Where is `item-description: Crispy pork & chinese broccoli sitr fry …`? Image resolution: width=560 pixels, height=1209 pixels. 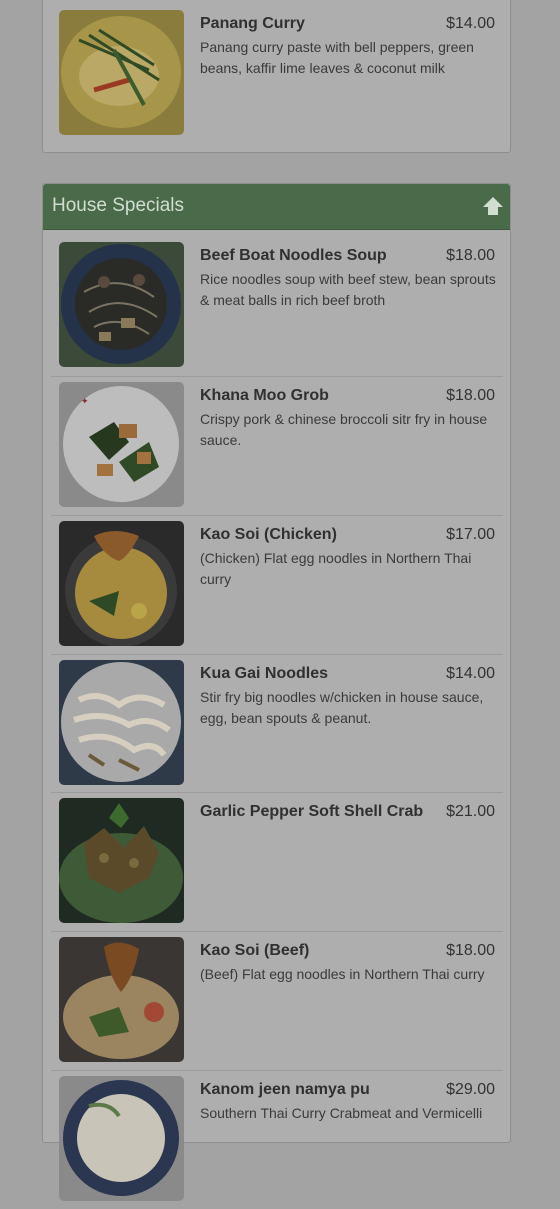 item-description: Crispy pork & chinese broccoli sitr fry … is located at coordinates (344, 429).